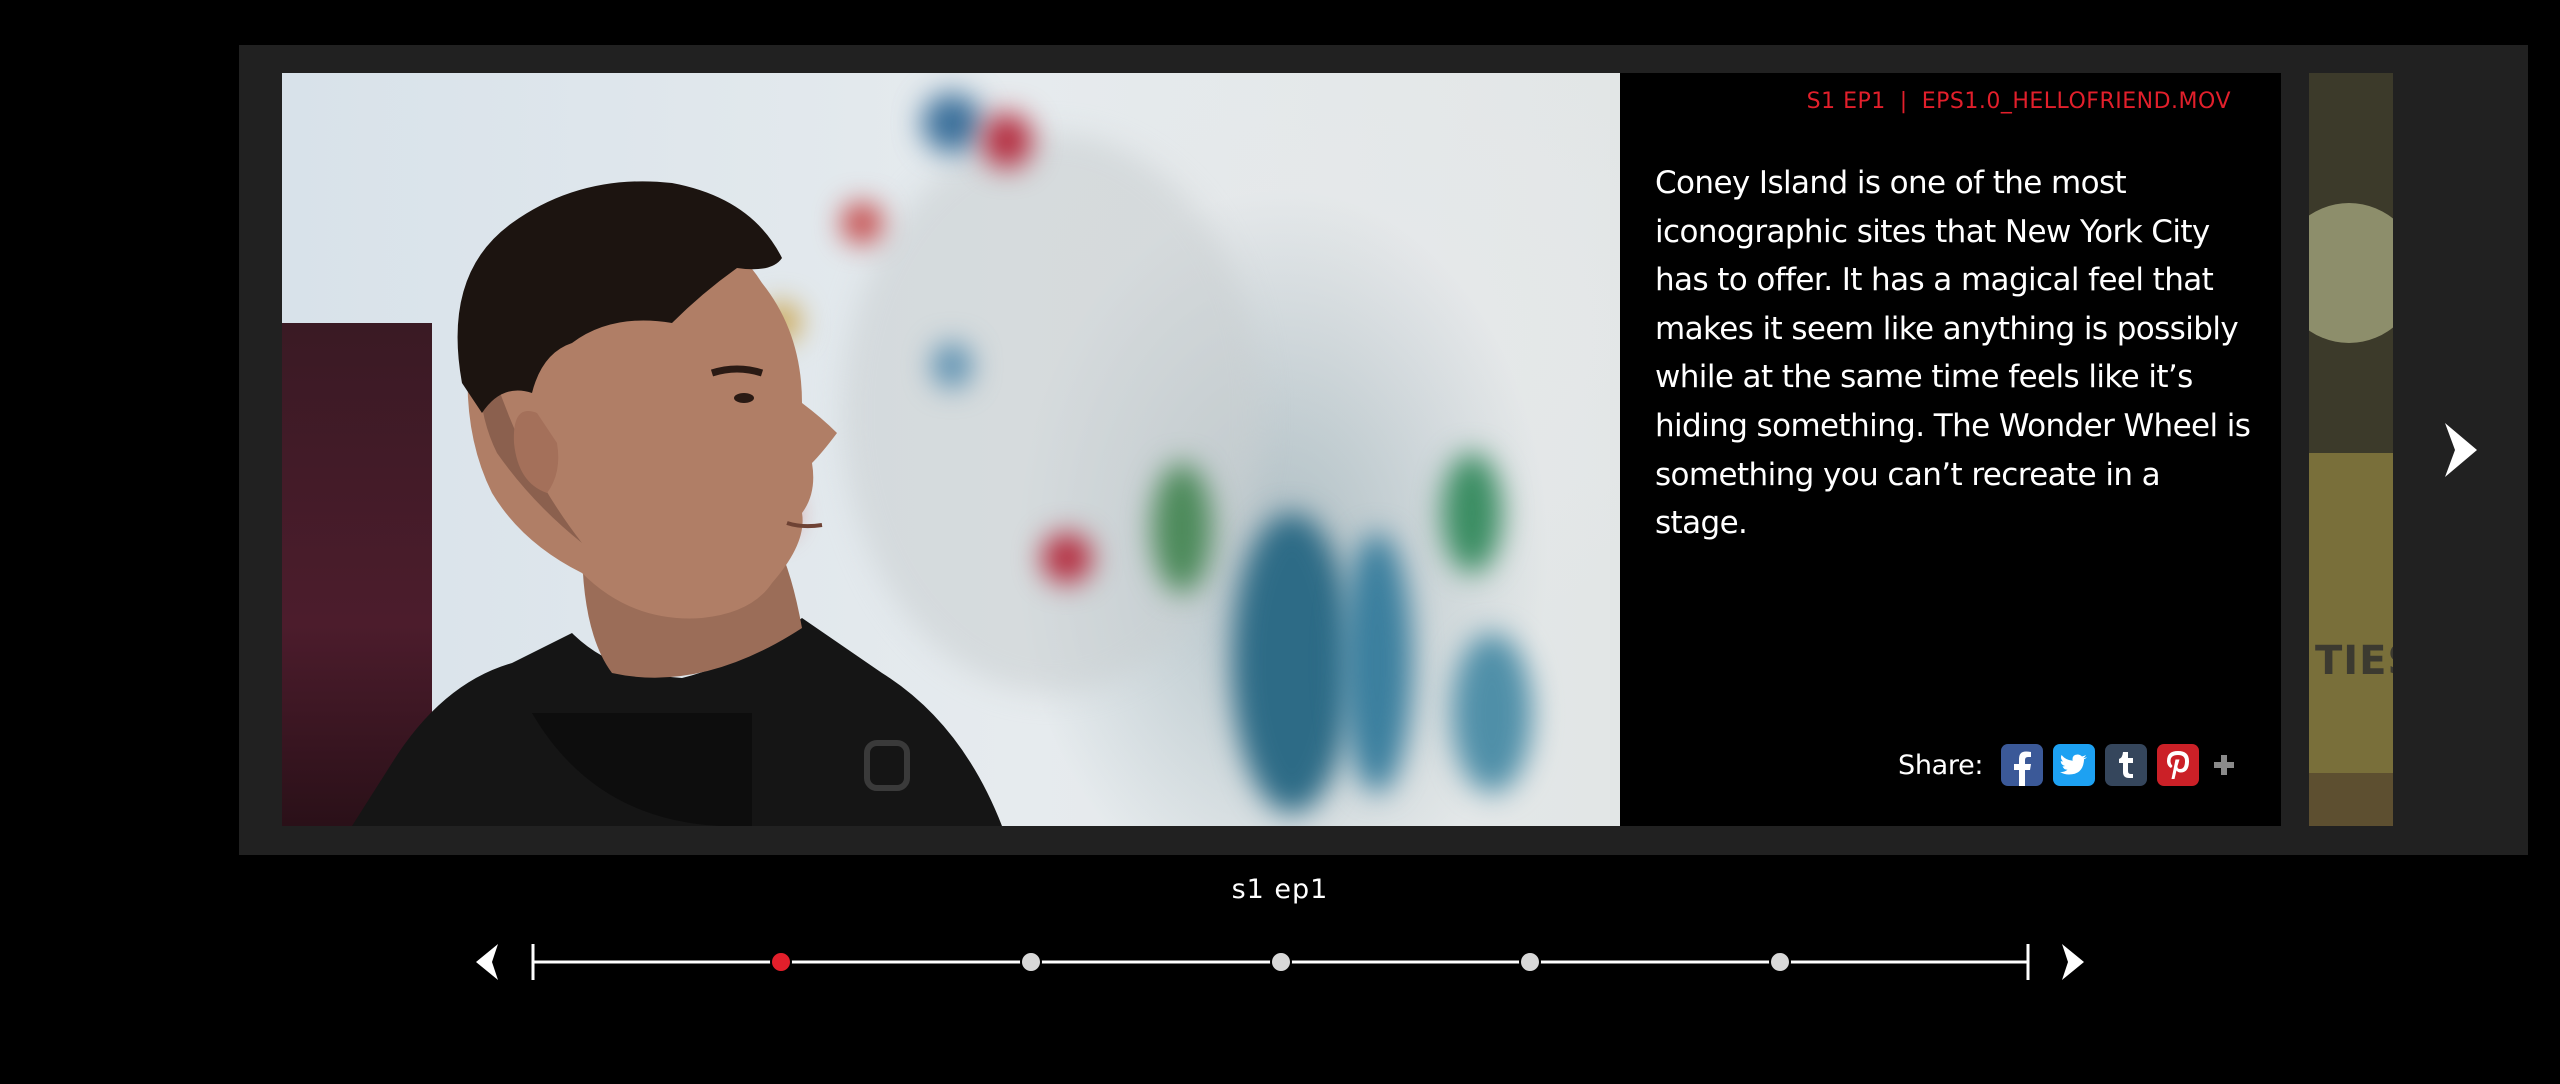 The image size is (2560, 1084). I want to click on tumblr-icon, so click(2126, 765).